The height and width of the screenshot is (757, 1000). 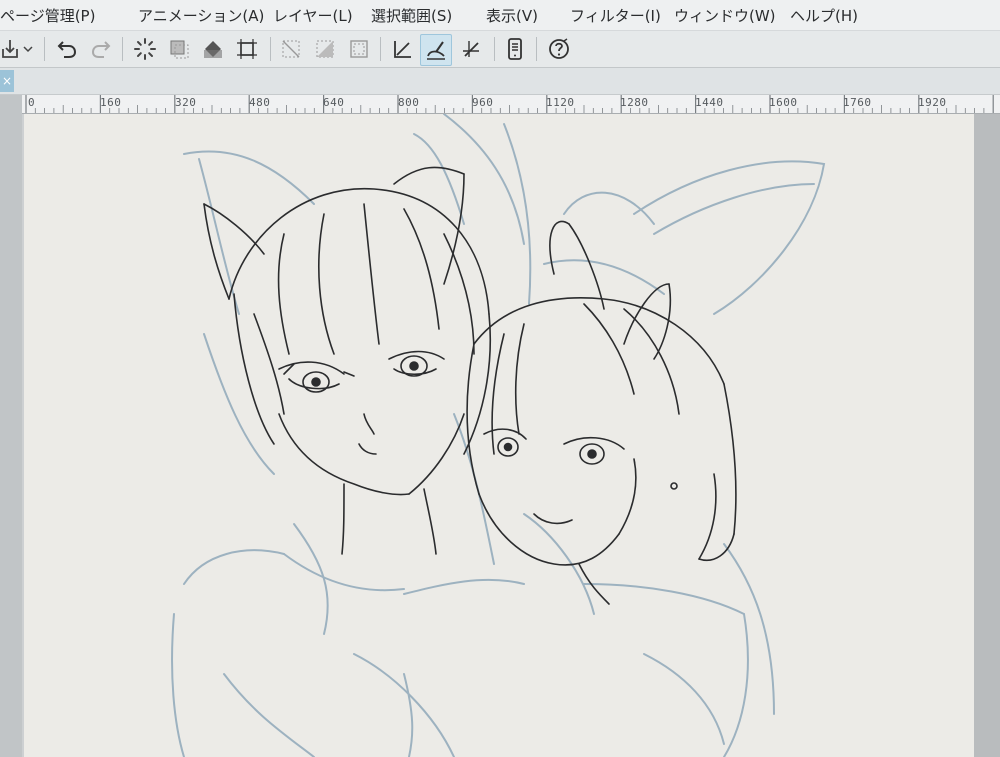 What do you see at coordinates (359, 49) in the screenshot?
I see `selection-border-icon` at bounding box center [359, 49].